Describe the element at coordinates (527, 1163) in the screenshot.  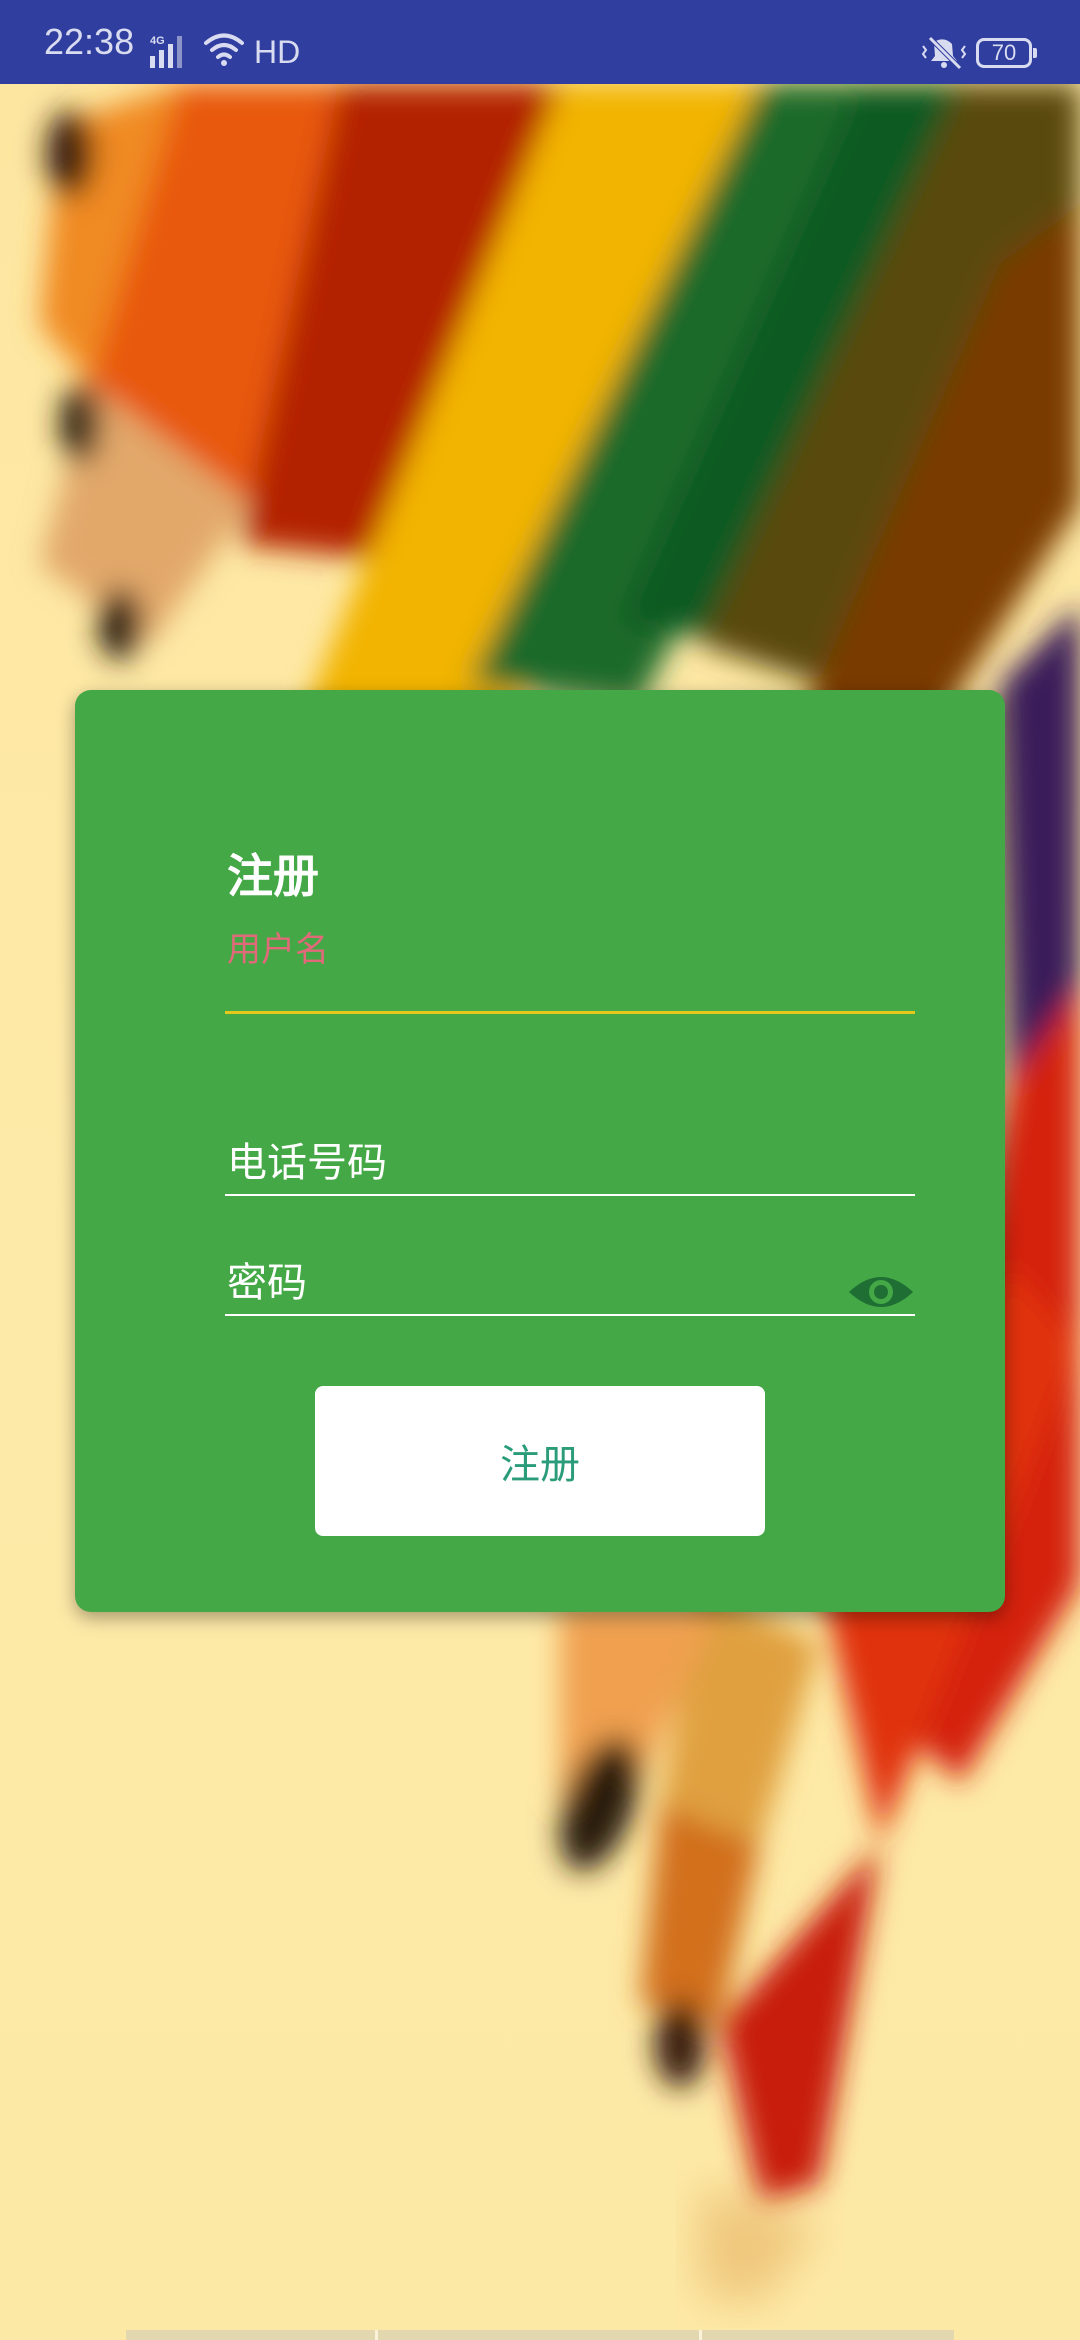
I see `phone-input` at that location.